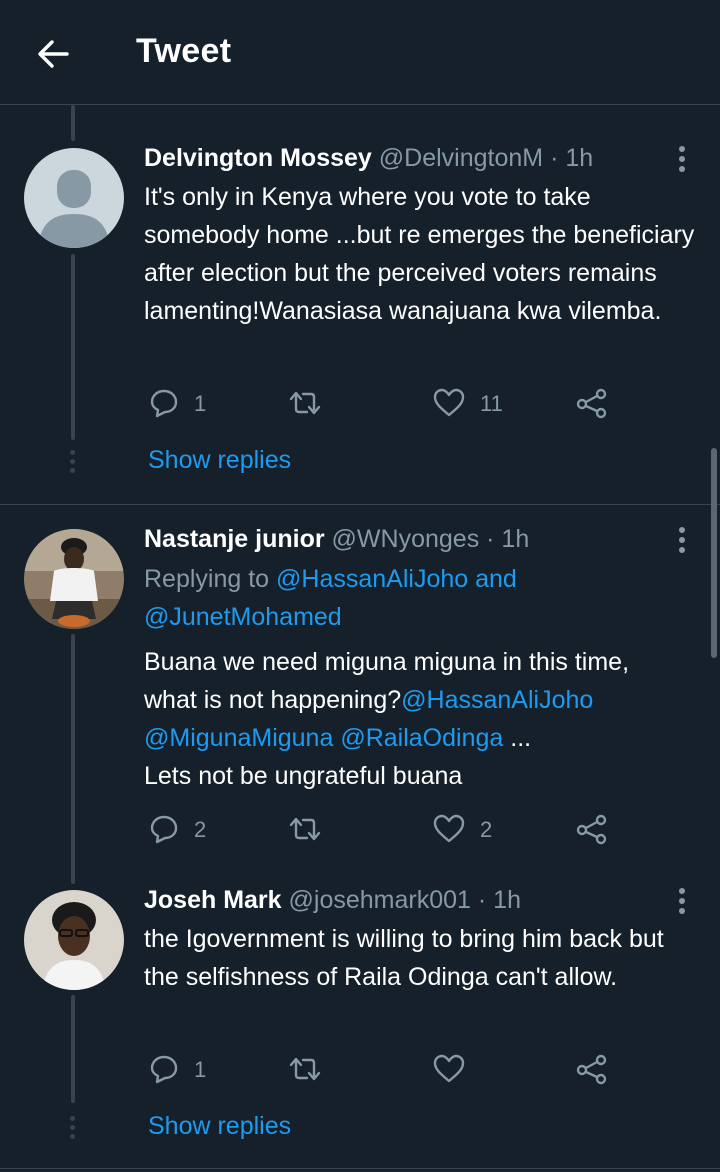  I want to click on default-avatar-icon, so click(74, 209).